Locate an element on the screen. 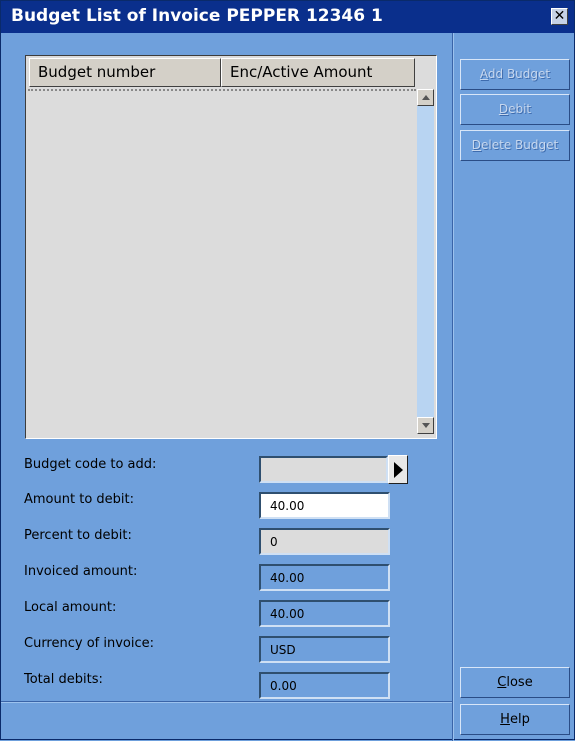 The image size is (575, 741). dialog-title: Budget List of Invoice PEPPER 12346 1 is located at coordinates (197, 16).